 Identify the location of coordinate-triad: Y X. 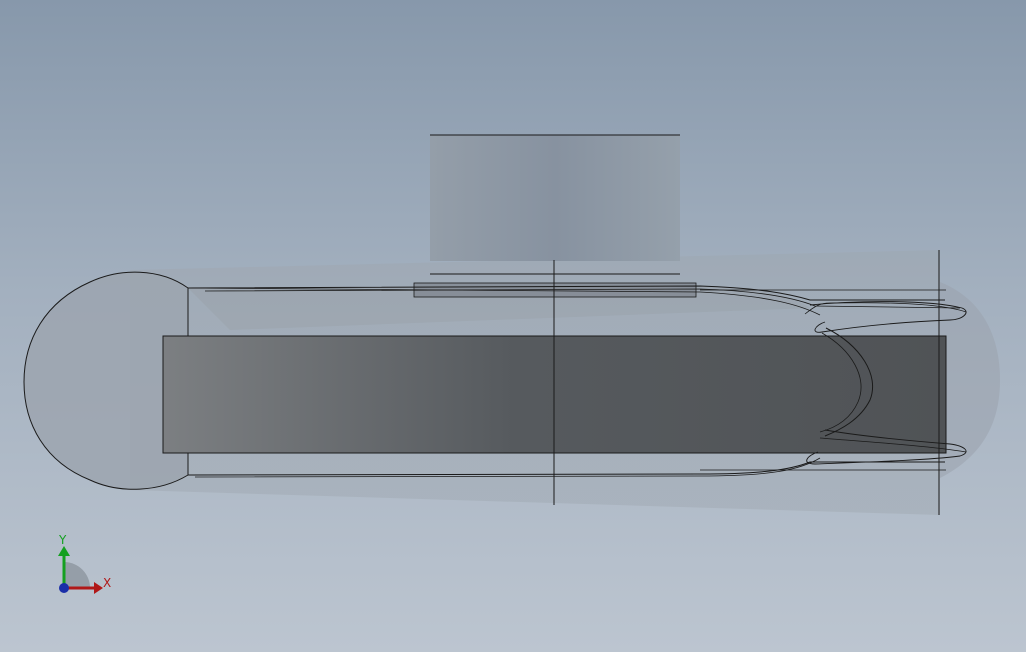
(84, 563).